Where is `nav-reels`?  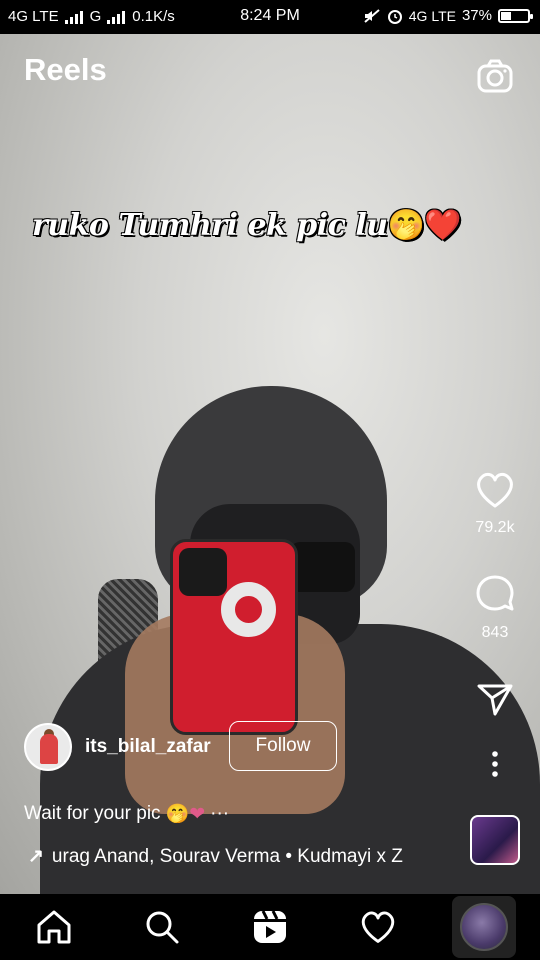
nav-reels is located at coordinates (270, 927).